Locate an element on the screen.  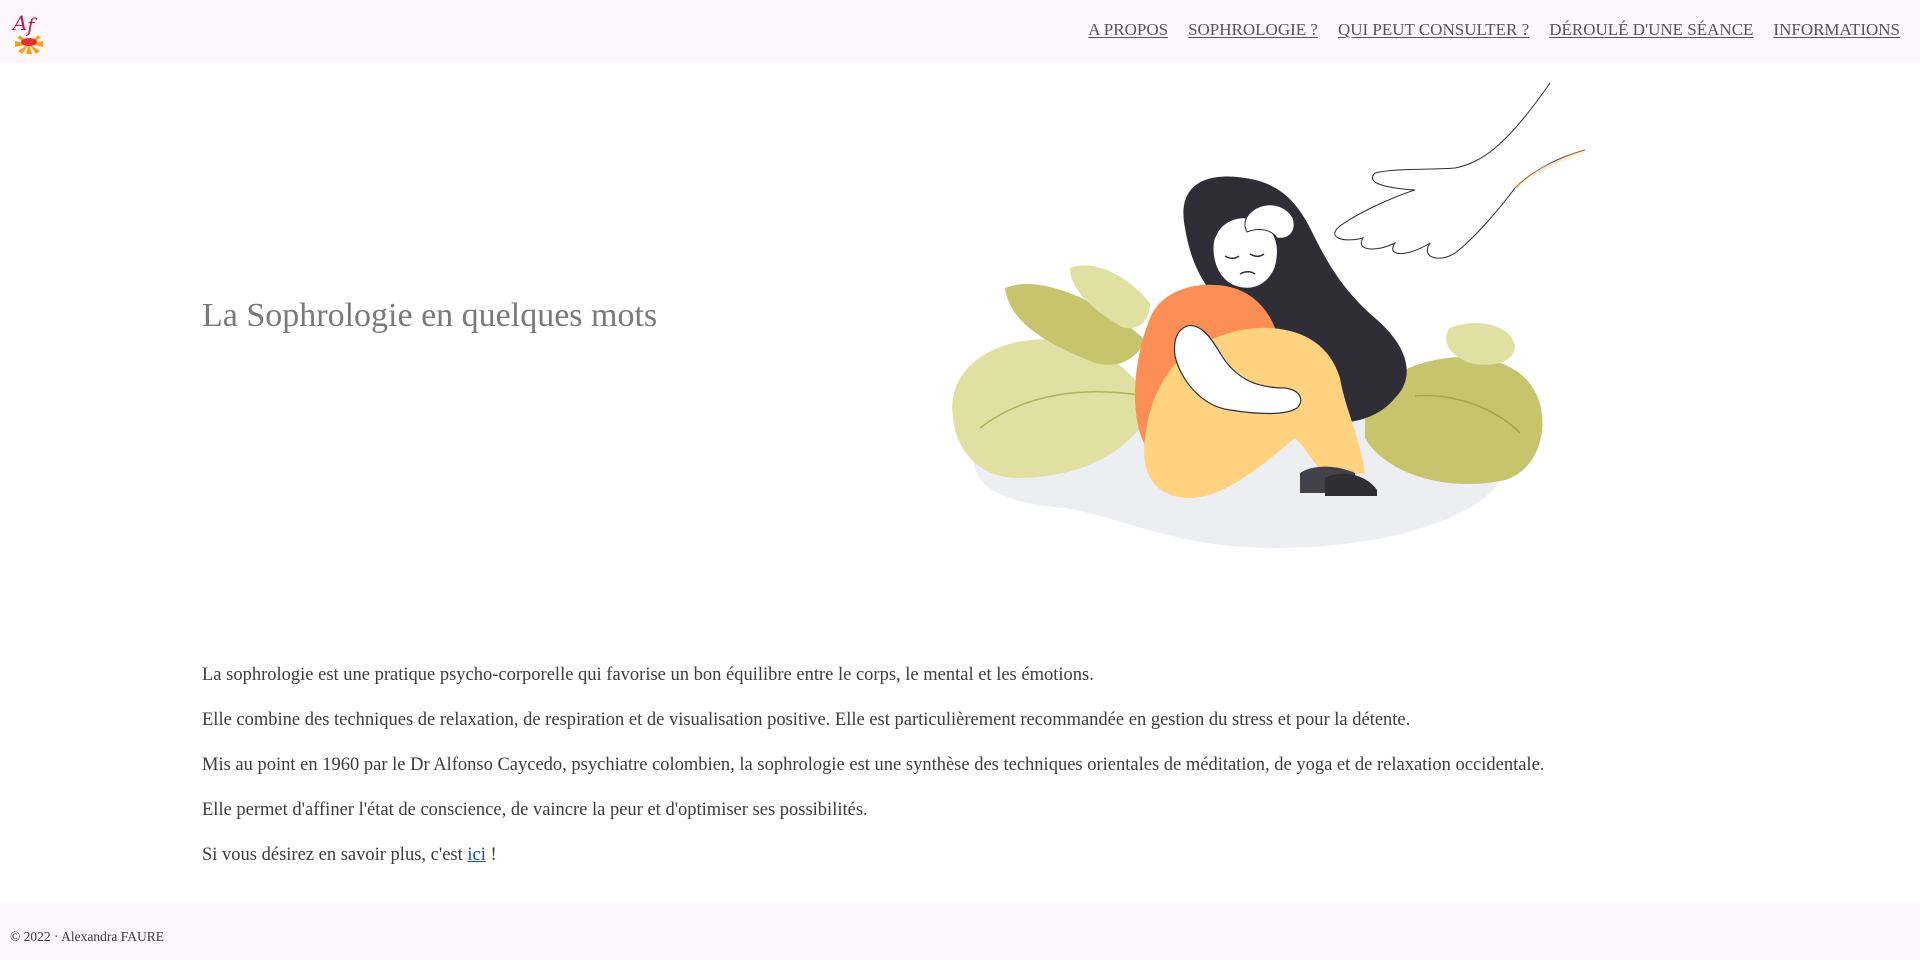
svg-text: A is located at coordinates (19, 23).